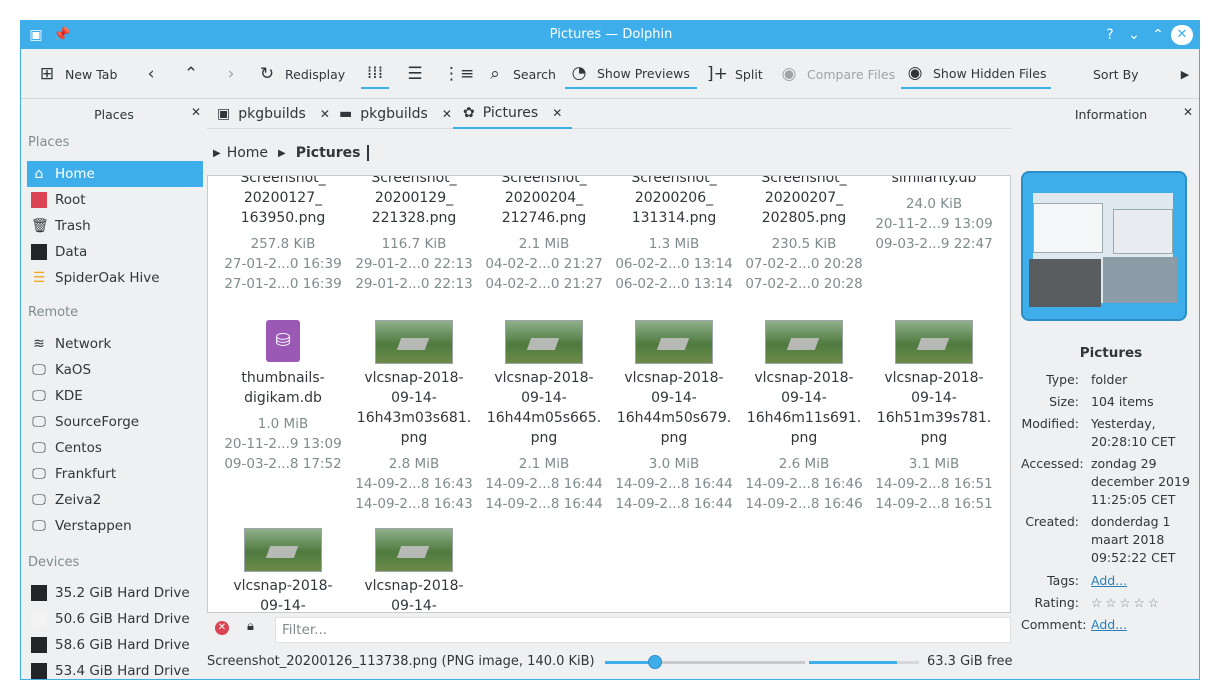 This screenshot has width=1220, height=700. What do you see at coordinates (115, 448) in the screenshot?
I see `remote-item-centos: 🖵 Centos` at bounding box center [115, 448].